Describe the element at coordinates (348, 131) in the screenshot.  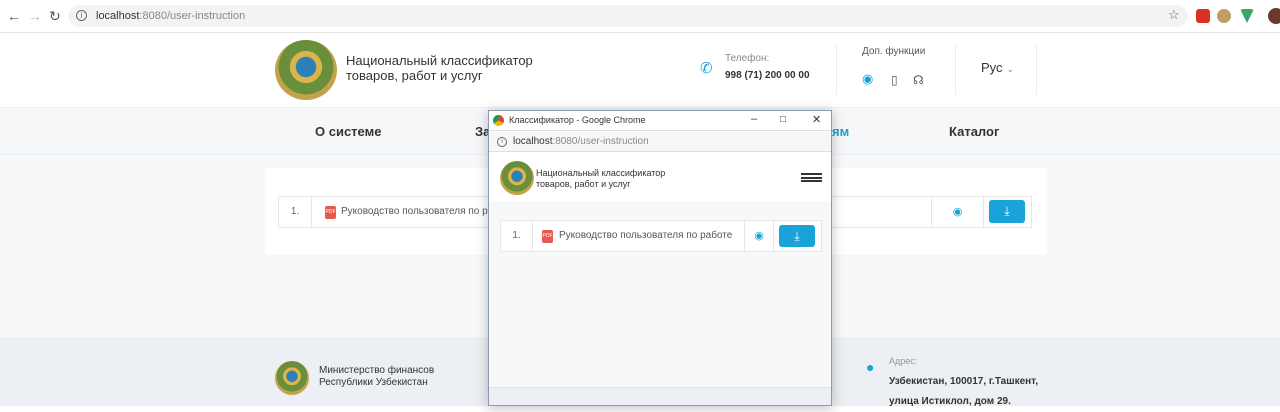
I see `nav-item-about: О системе` at that location.